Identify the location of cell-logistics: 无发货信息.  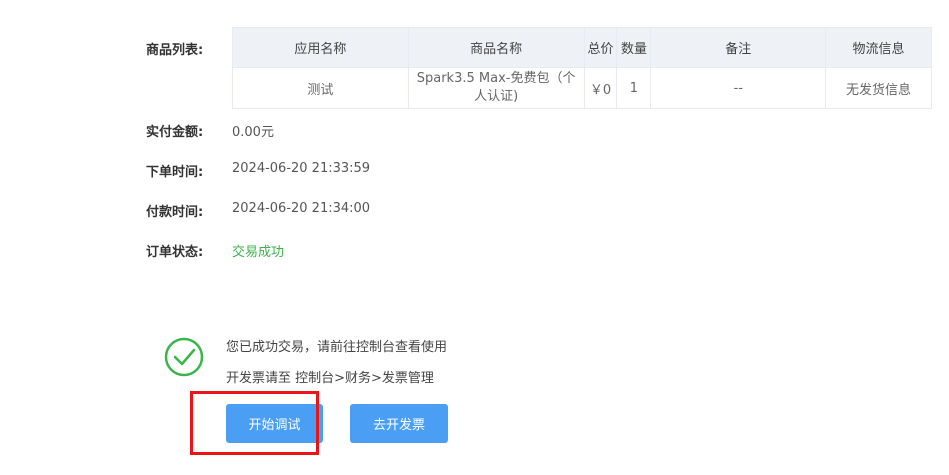
(878, 88).